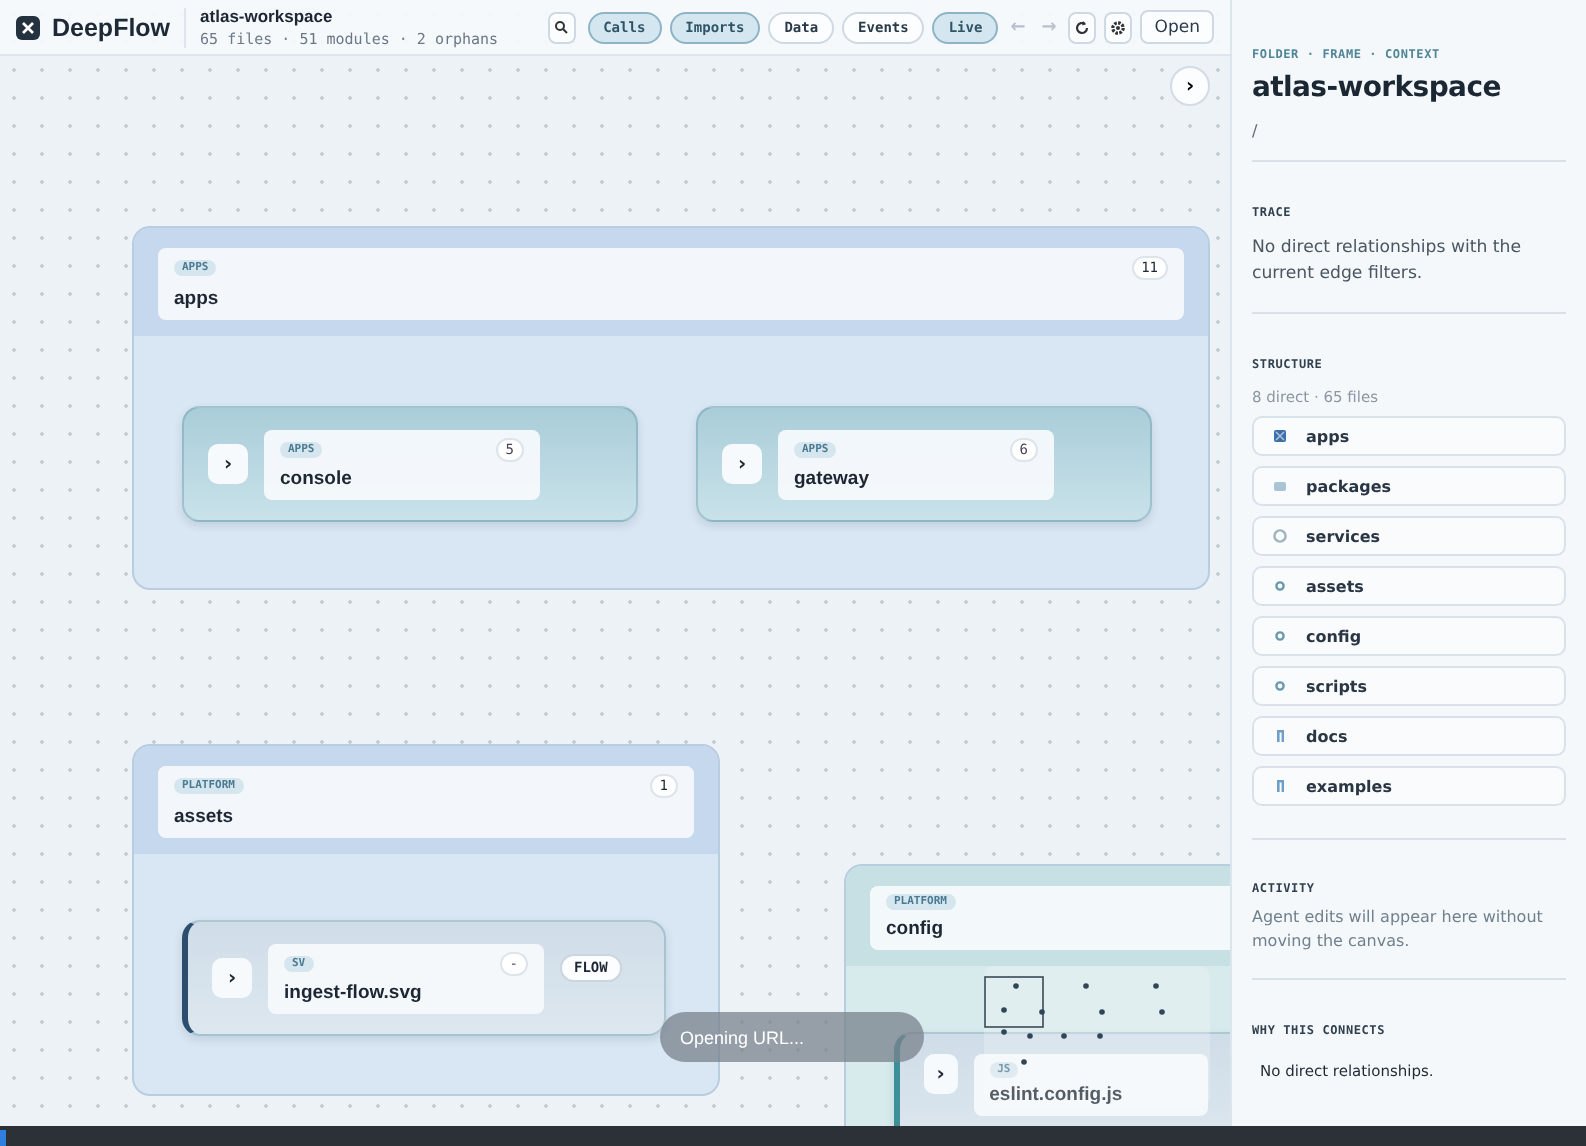 The height and width of the screenshot is (1146, 1586). Describe the element at coordinates (1409, 686) in the screenshot. I see `structure-item: scripts` at that location.